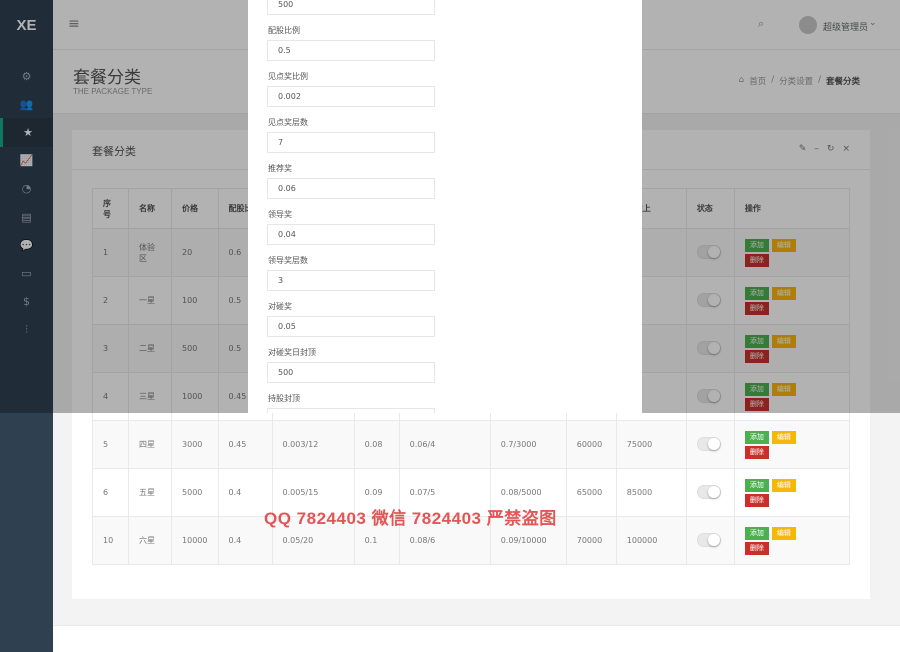 The height and width of the screenshot is (652, 900). I want to click on table-cell: 75000, so click(651, 444).